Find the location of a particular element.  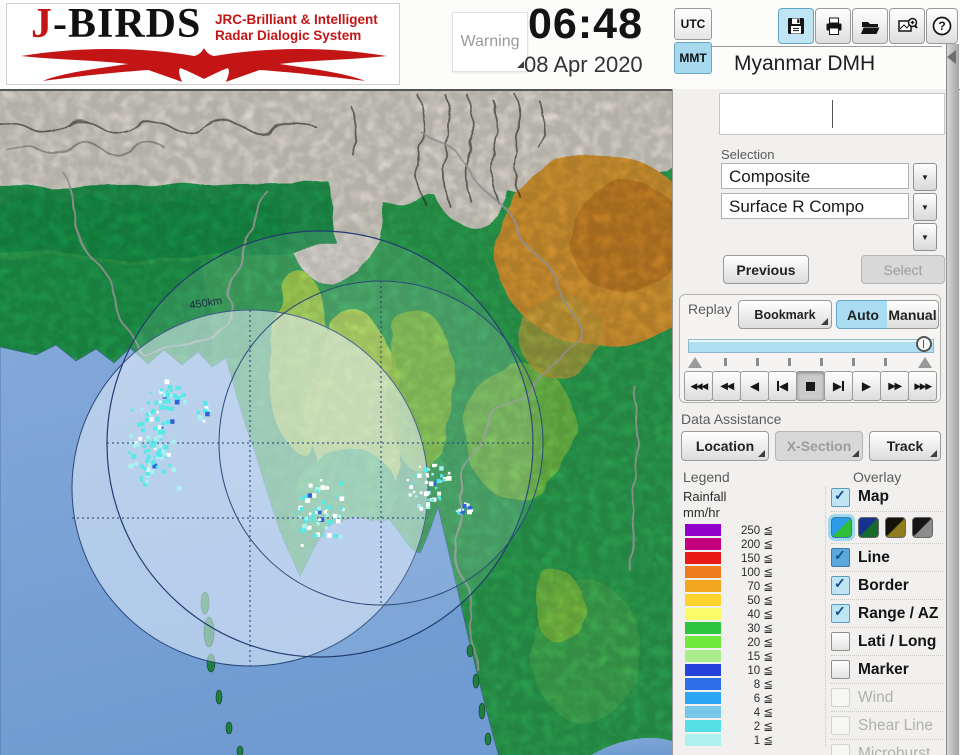

toolbar-save-button is located at coordinates (796, 26).